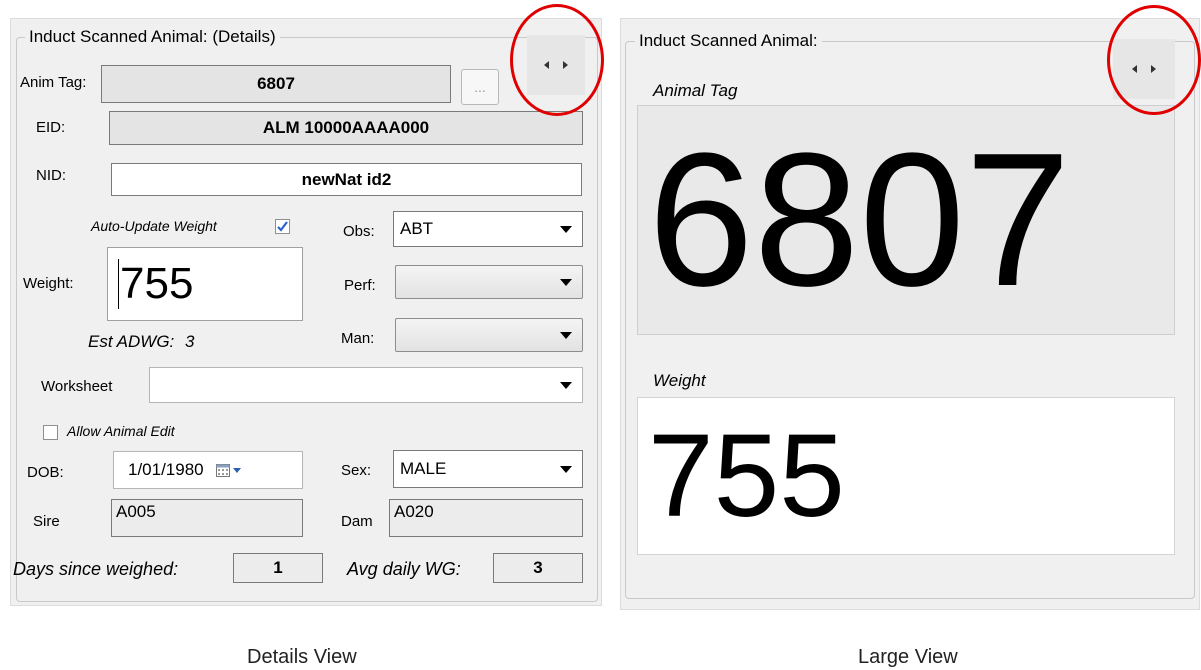 This screenshot has height=670, width=1201. I want to click on highlight-circle-details, so click(557, 60).